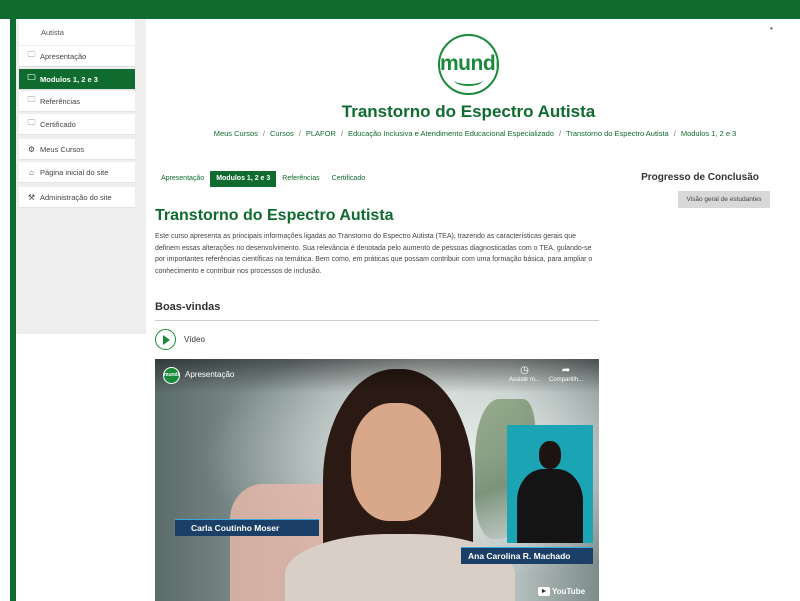 The width and height of the screenshot is (800, 601). Describe the element at coordinates (566, 370) in the screenshot. I see `share-icon: ➦` at that location.